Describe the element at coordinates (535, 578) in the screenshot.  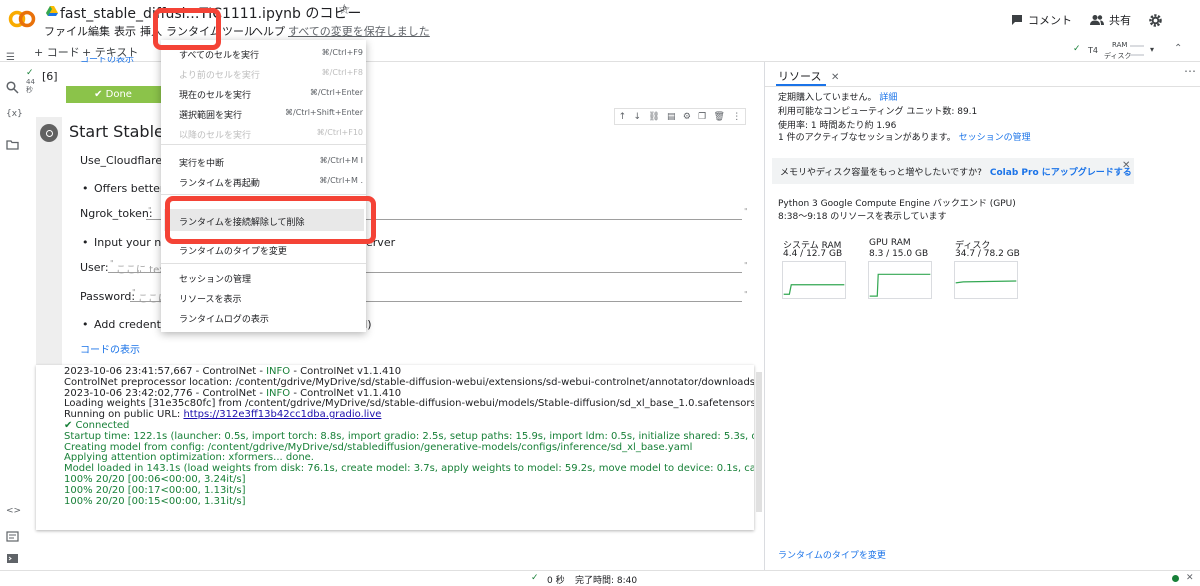
I see `status-check-icon: ✓` at that location.